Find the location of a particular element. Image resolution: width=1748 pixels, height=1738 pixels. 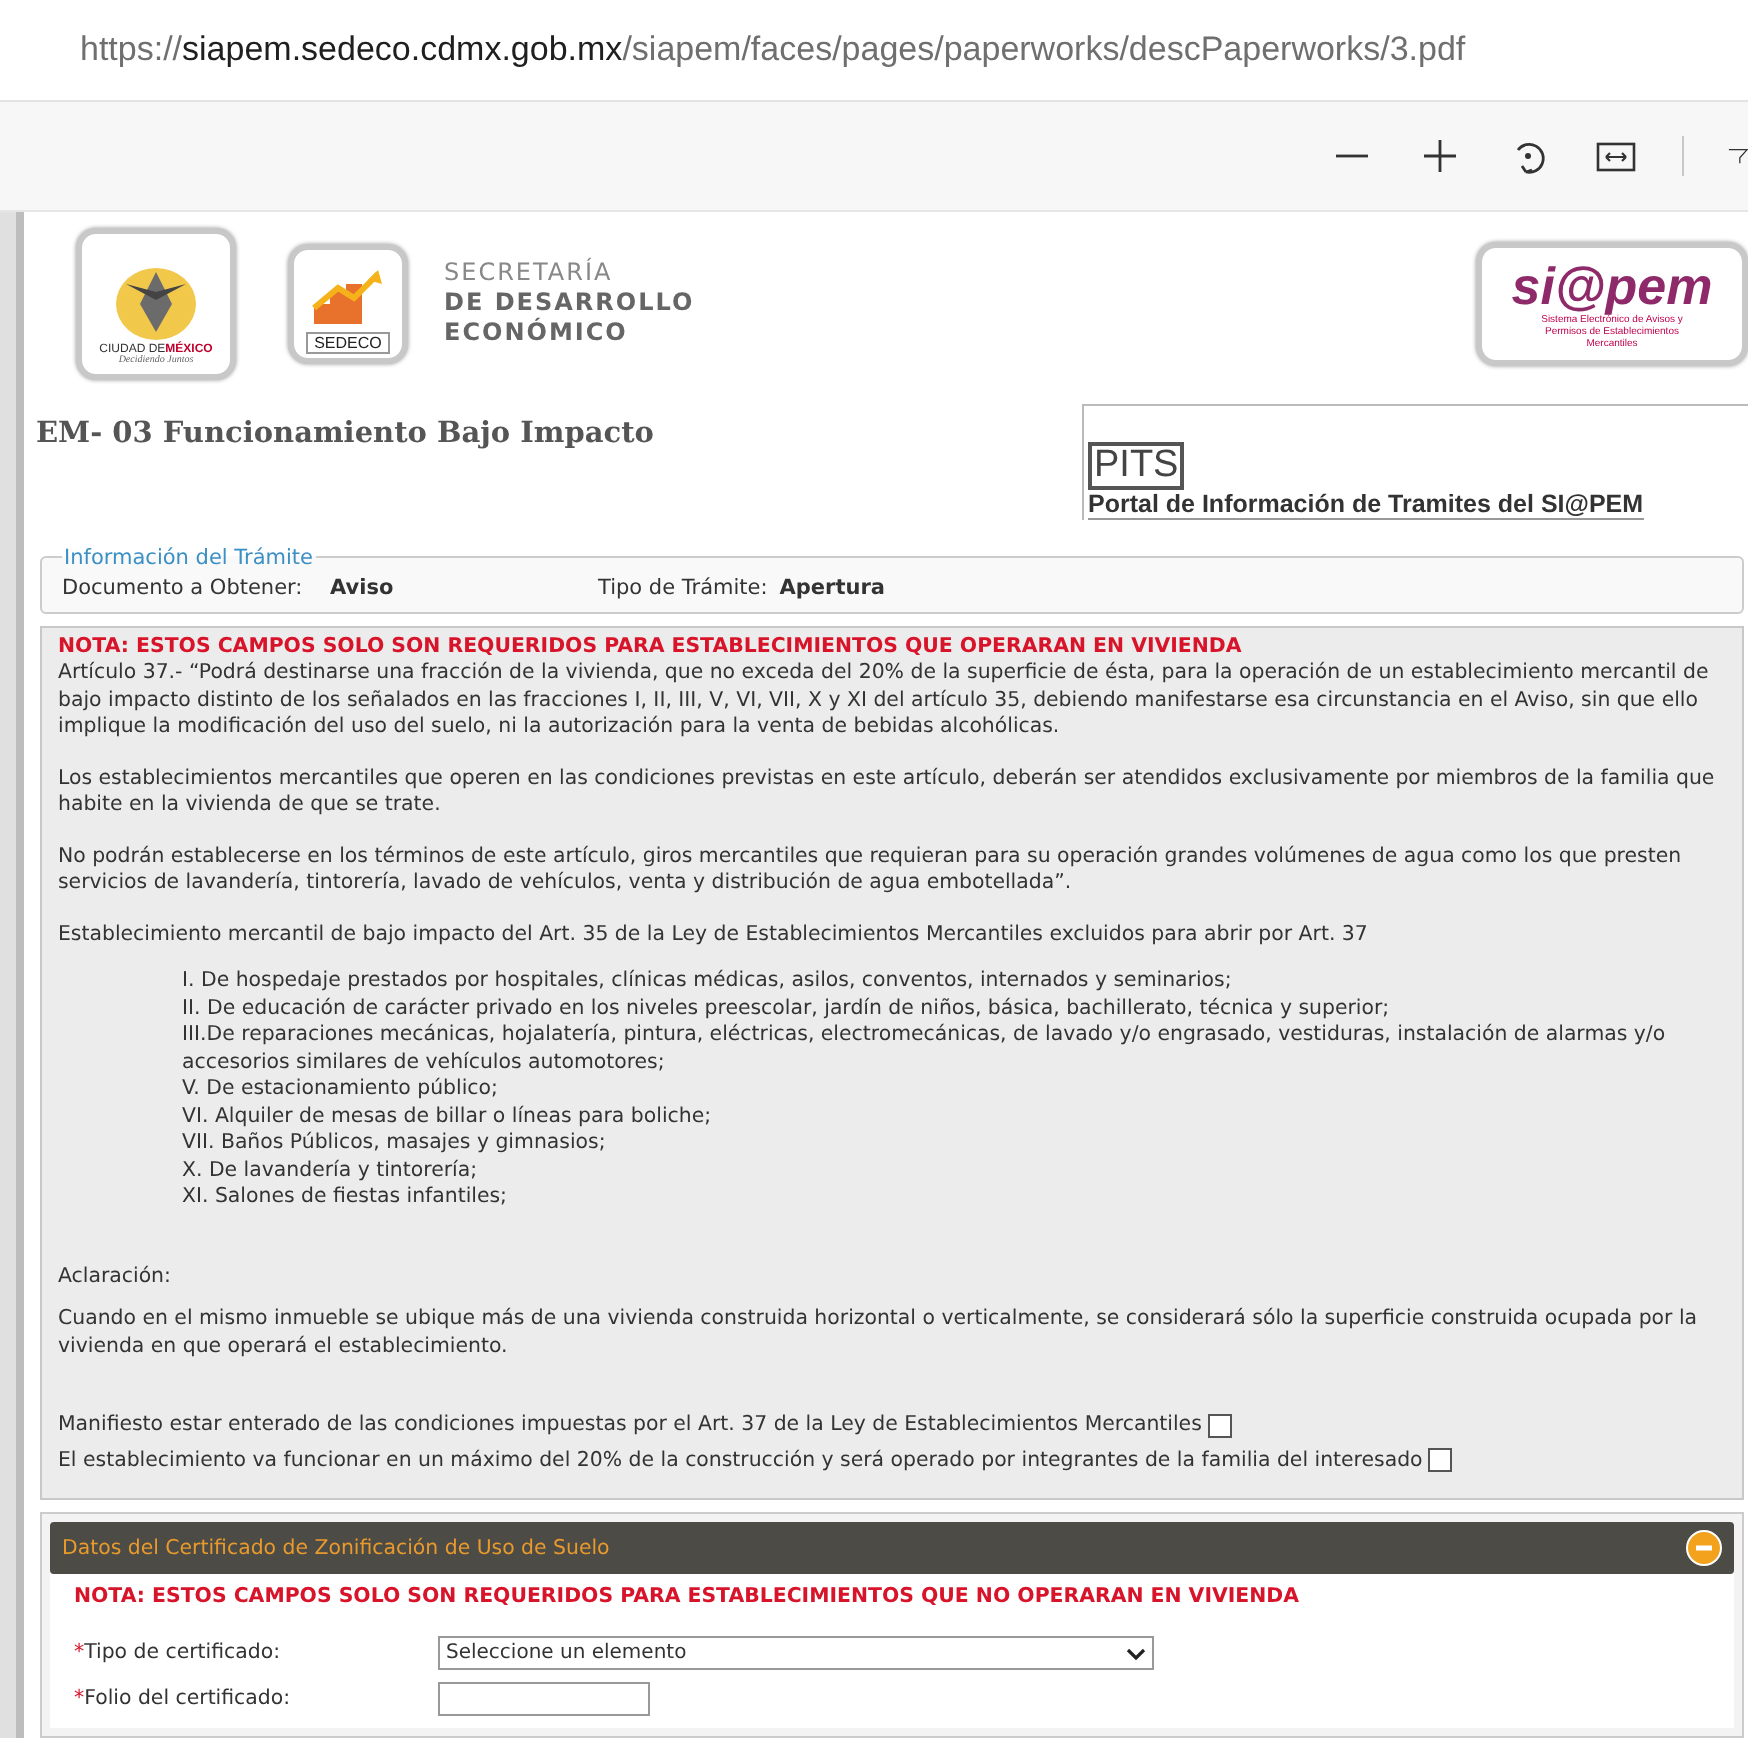

note-heading: NOTA: ESTOS CAMPOS SOLO SON REQUERIDOS PARA ESTABLECIMIENTOS QUE NO OPERARAN EN VIVIENDA is located at coordinates (687, 1597).